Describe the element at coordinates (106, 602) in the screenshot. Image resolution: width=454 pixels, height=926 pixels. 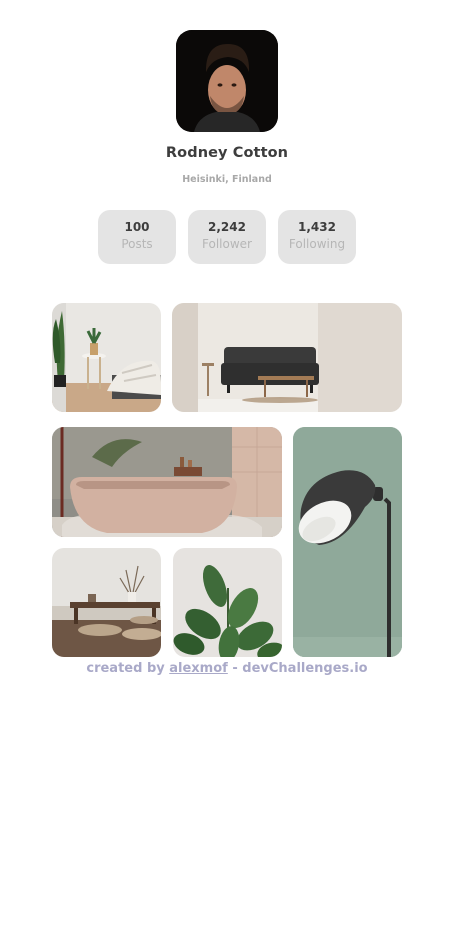
I see `gallery-photo-low-table` at that location.